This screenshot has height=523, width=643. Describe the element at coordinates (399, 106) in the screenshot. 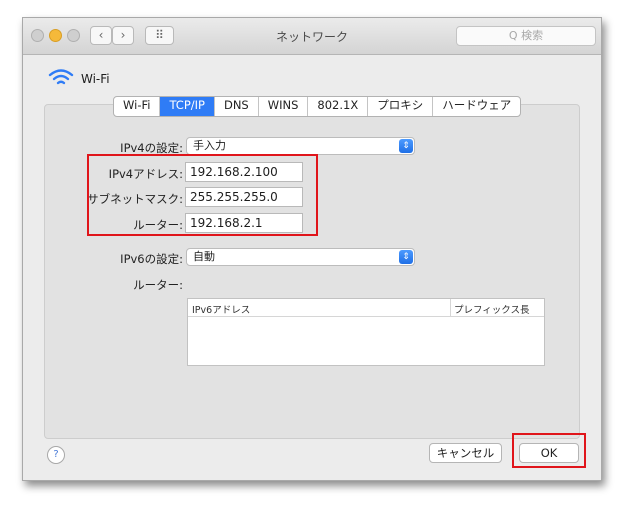

I see `tab-proxy: プロキシ` at that location.